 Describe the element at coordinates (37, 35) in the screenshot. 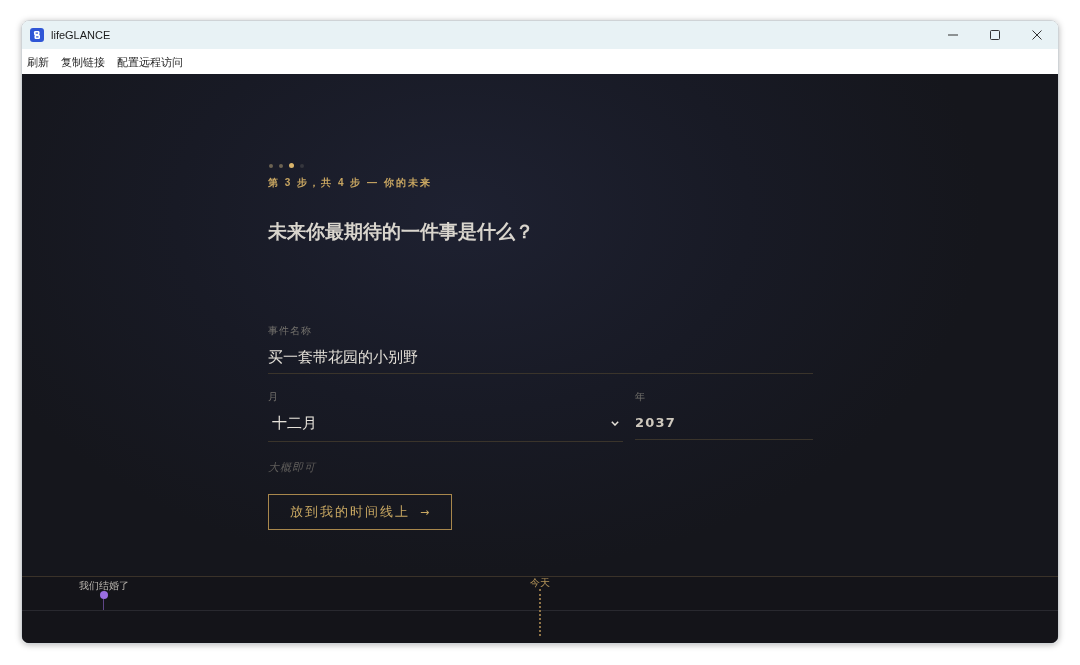

I see `app-logo-icon` at that location.